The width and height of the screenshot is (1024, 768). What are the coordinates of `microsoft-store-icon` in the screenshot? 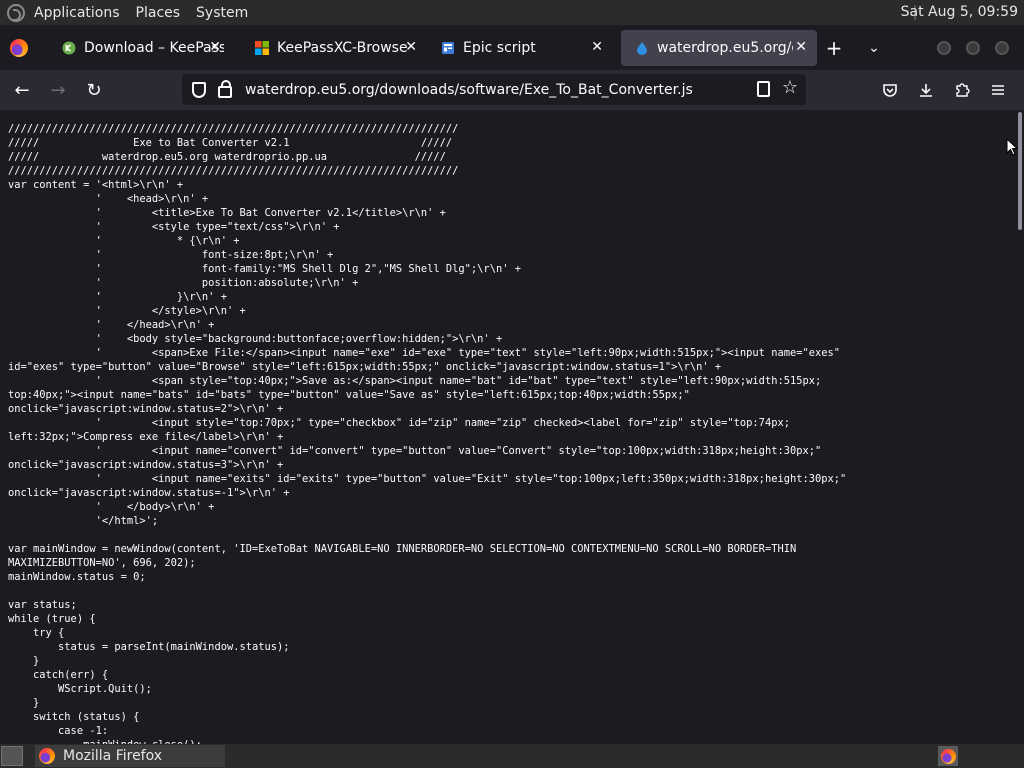 It's located at (262, 47).